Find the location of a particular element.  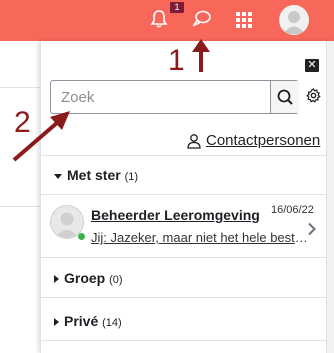

search-button is located at coordinates (284, 97).